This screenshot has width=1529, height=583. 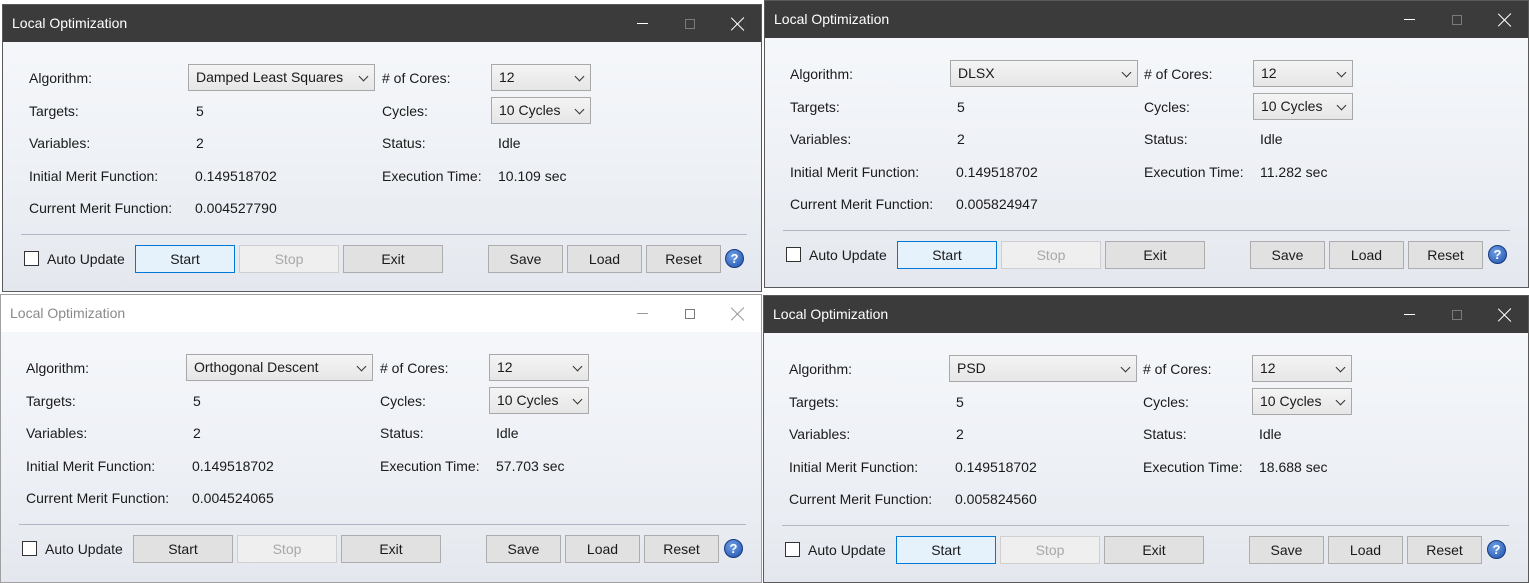 What do you see at coordinates (281, 77) in the screenshot?
I see `algorithm-dropdown: Damped Least Squares` at bounding box center [281, 77].